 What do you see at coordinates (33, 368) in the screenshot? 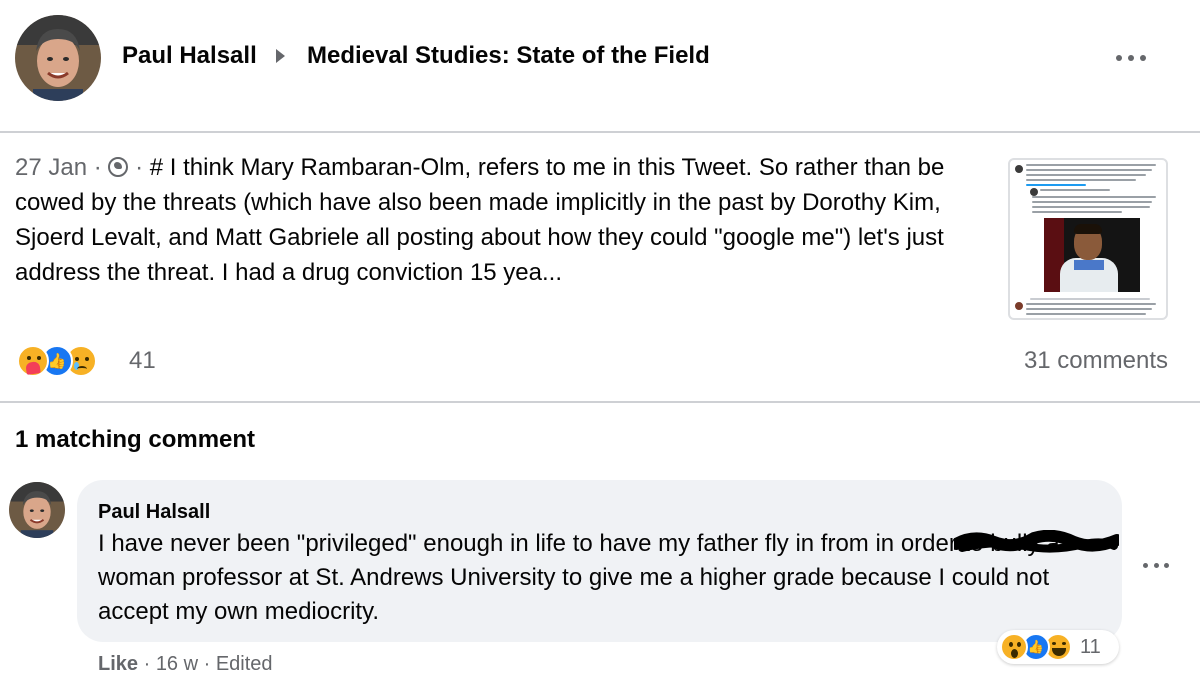
I see `heart` at bounding box center [33, 368].